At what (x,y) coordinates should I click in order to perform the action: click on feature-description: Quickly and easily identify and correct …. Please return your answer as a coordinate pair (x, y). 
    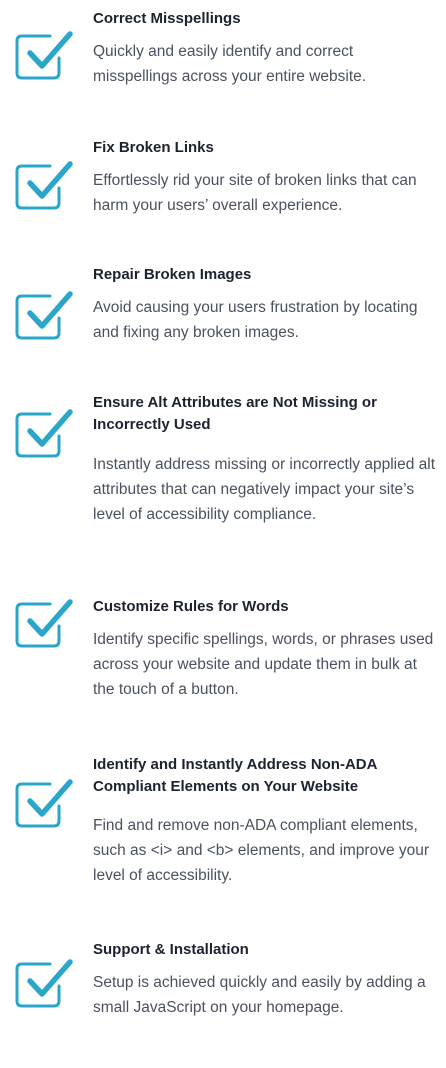
    Looking at the image, I should click on (230, 64).